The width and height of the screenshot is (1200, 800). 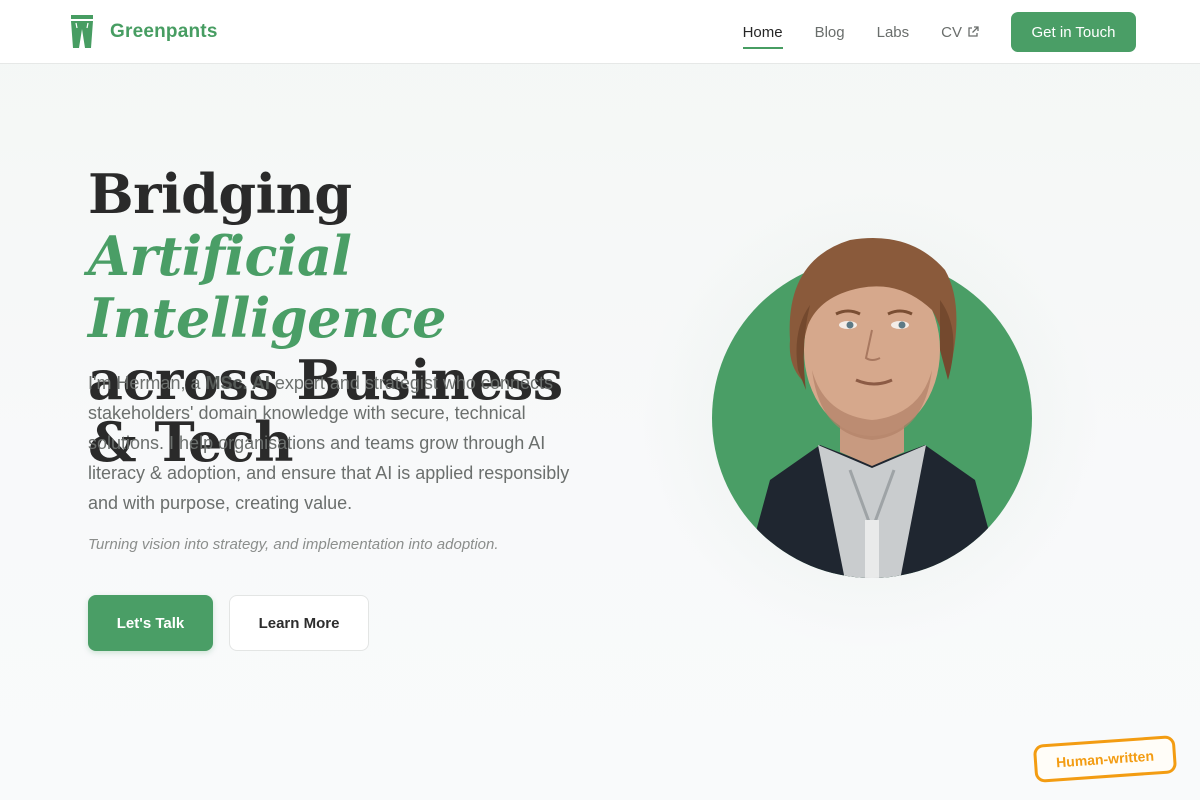 I want to click on badge-label: Human-written, so click(x=1105, y=759).